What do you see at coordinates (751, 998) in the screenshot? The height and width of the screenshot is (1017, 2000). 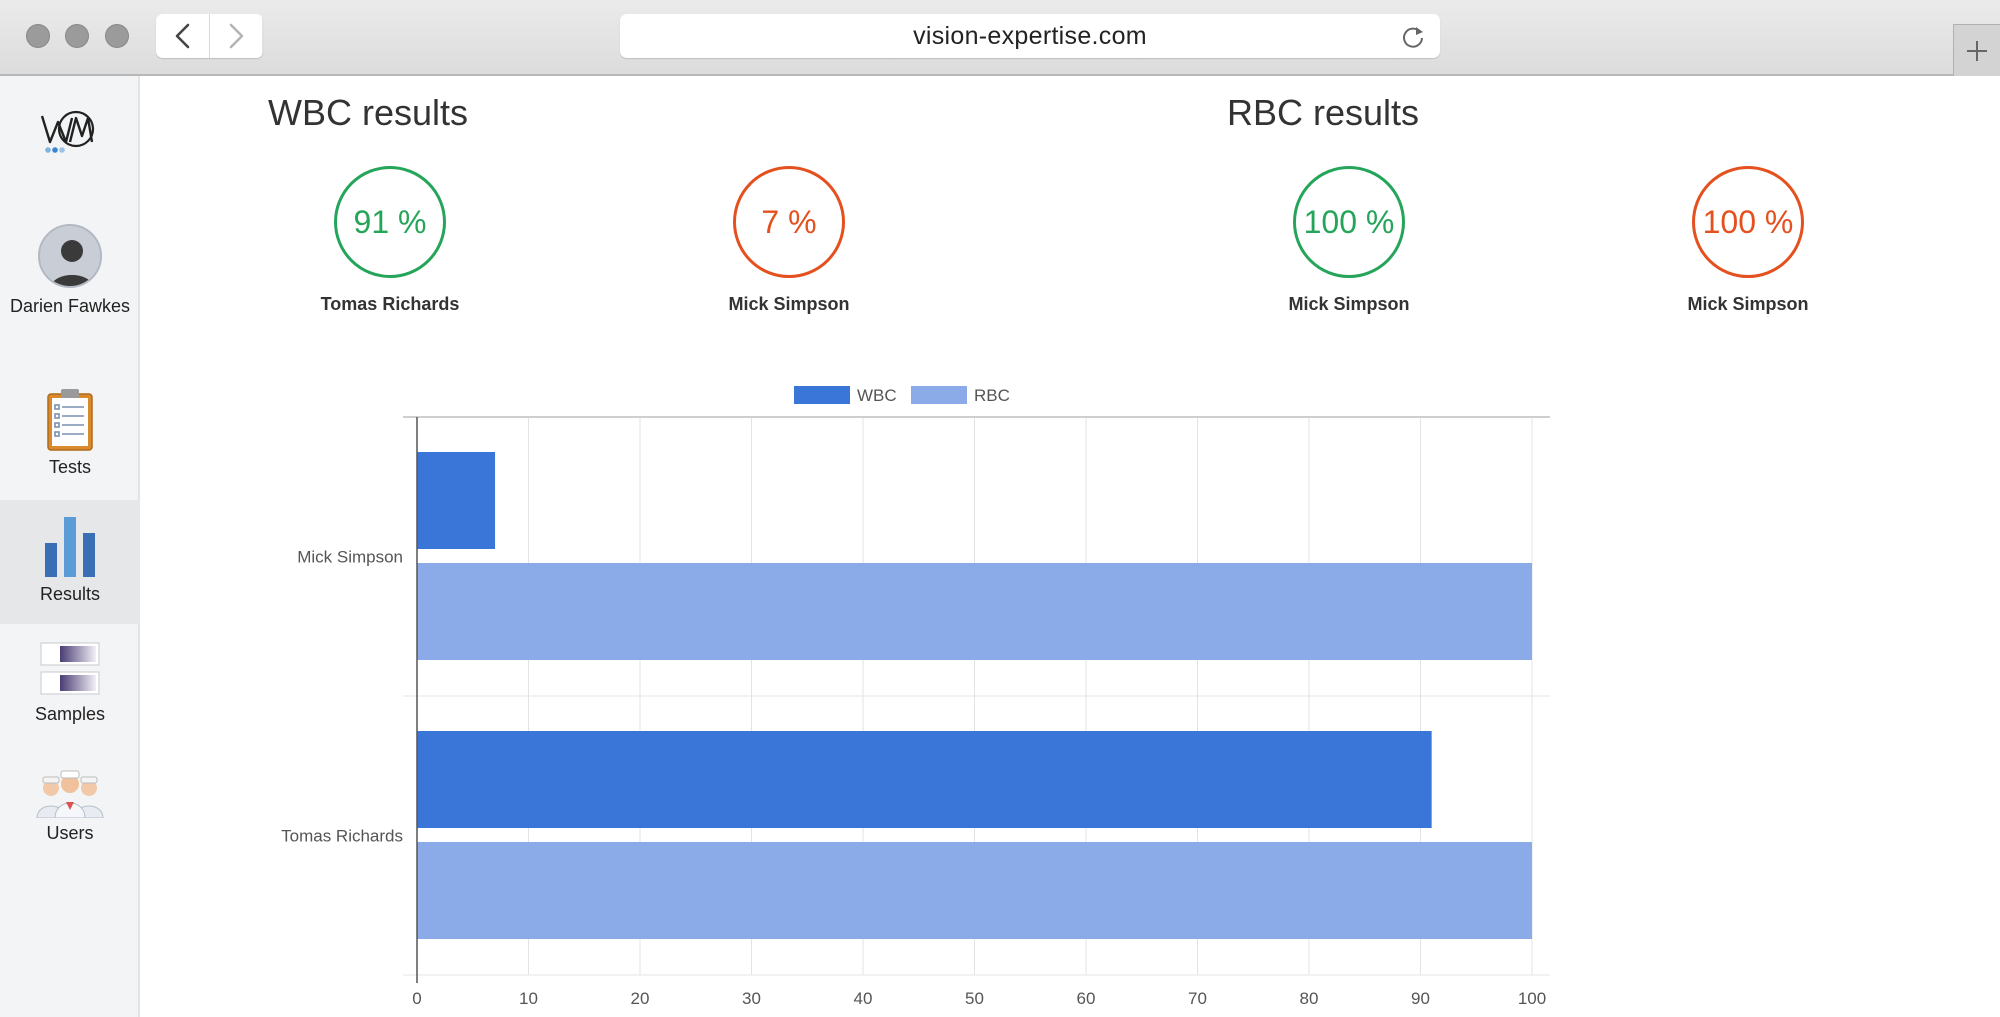 I see `x-tick-label: 30` at bounding box center [751, 998].